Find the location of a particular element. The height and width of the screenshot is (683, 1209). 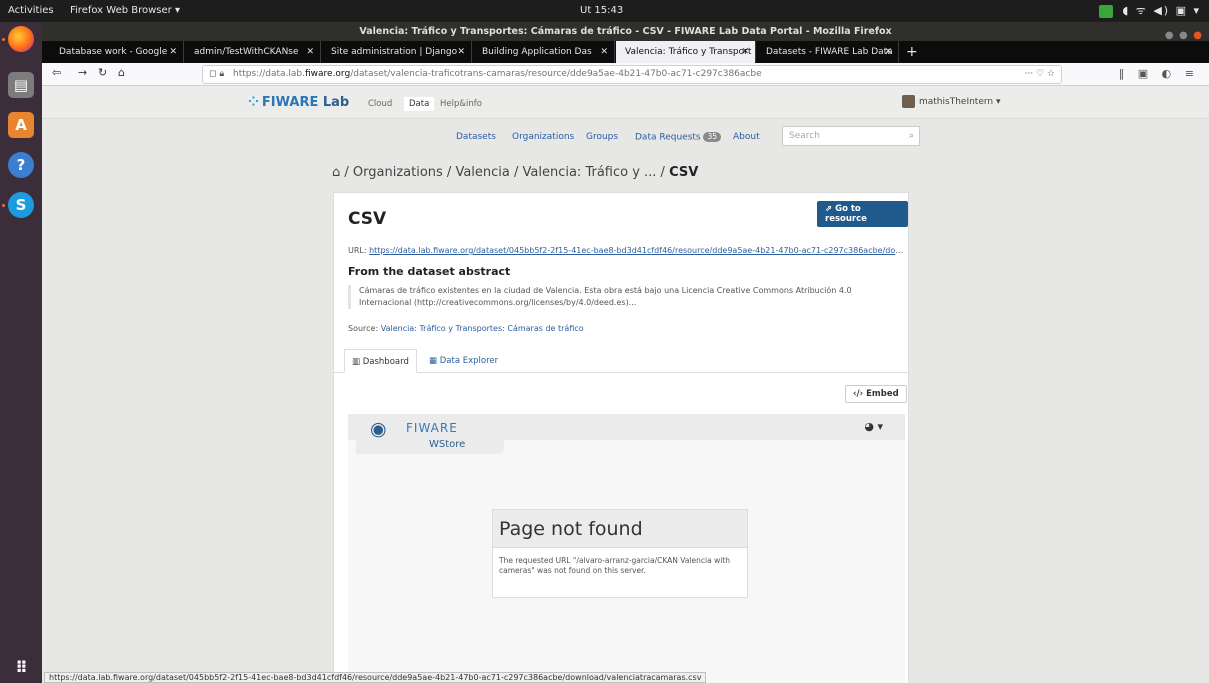

resource-title: CSV is located at coordinates (367, 219).